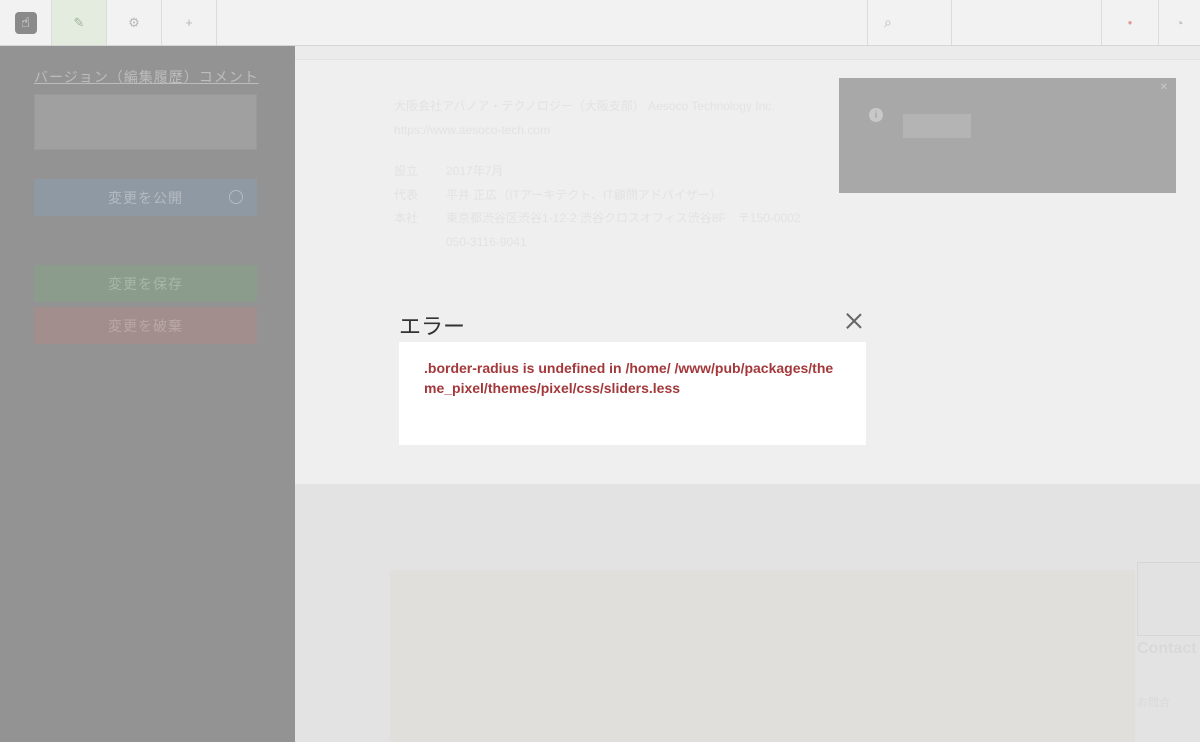 The image size is (1200, 742). Describe the element at coordinates (432, 327) in the screenshot. I see `error-dialog-title: エラー` at that location.